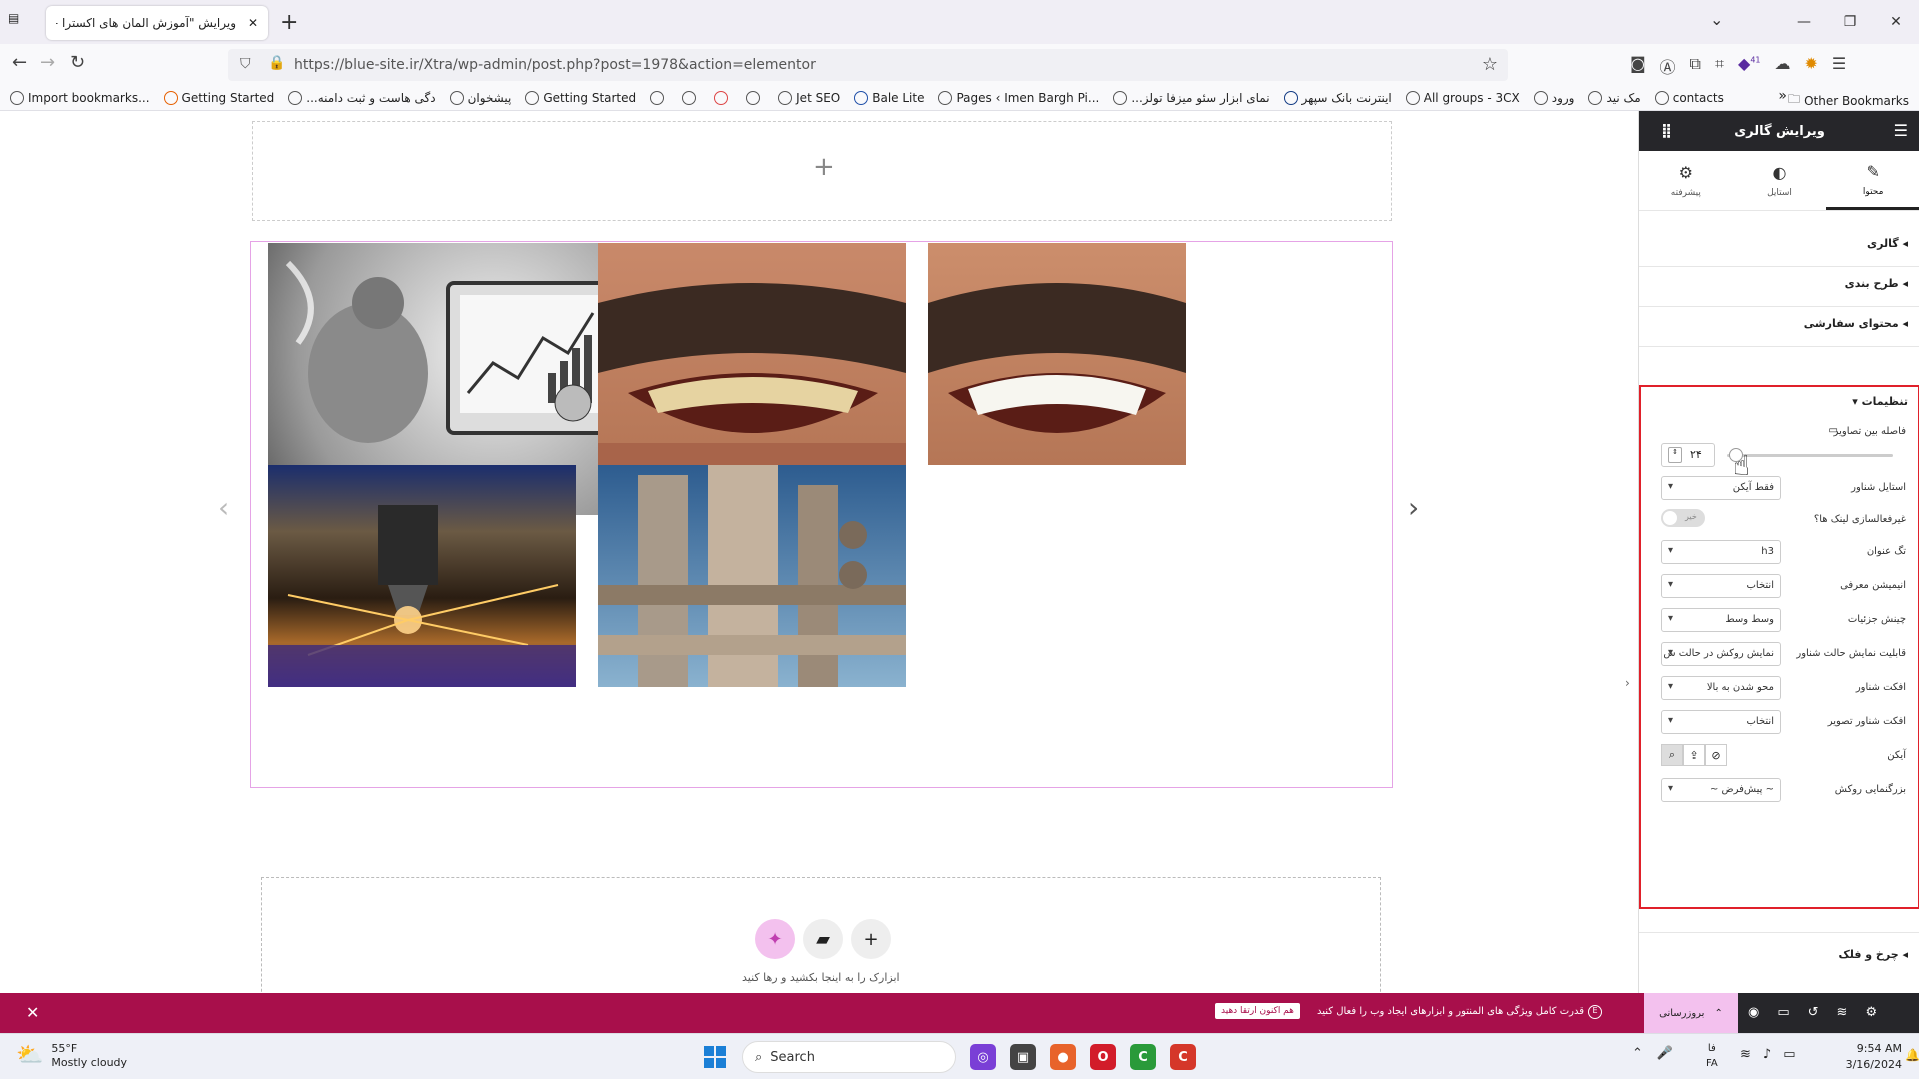  What do you see at coordinates (1721, 488) in the screenshot?
I see `overlay-style-select: فقط آیکن` at bounding box center [1721, 488].